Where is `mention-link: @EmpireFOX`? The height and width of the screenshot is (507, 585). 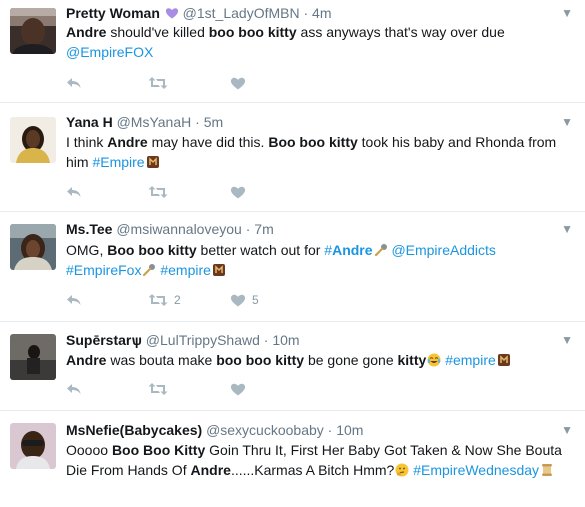
mention-link: @EmpireFOX is located at coordinates (109, 52).